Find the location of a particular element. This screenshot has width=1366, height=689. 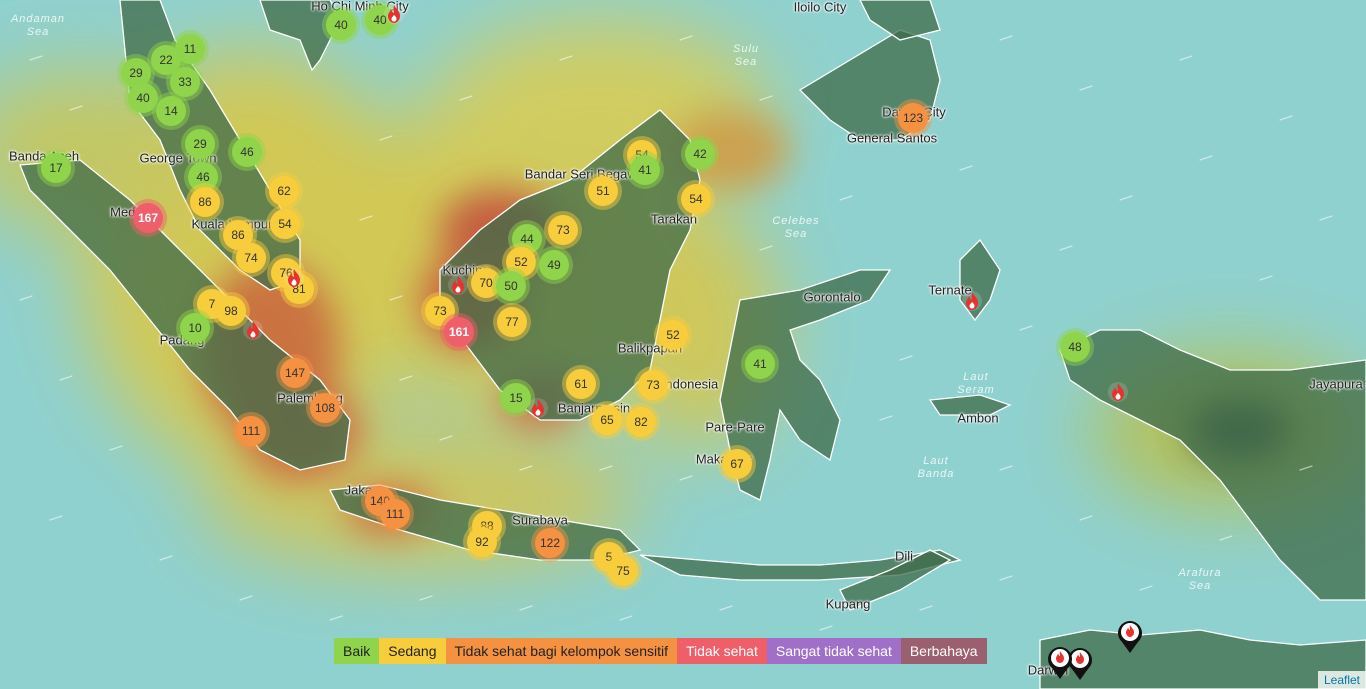

sea-label: Arafura Sea is located at coordinates (1200, 579).